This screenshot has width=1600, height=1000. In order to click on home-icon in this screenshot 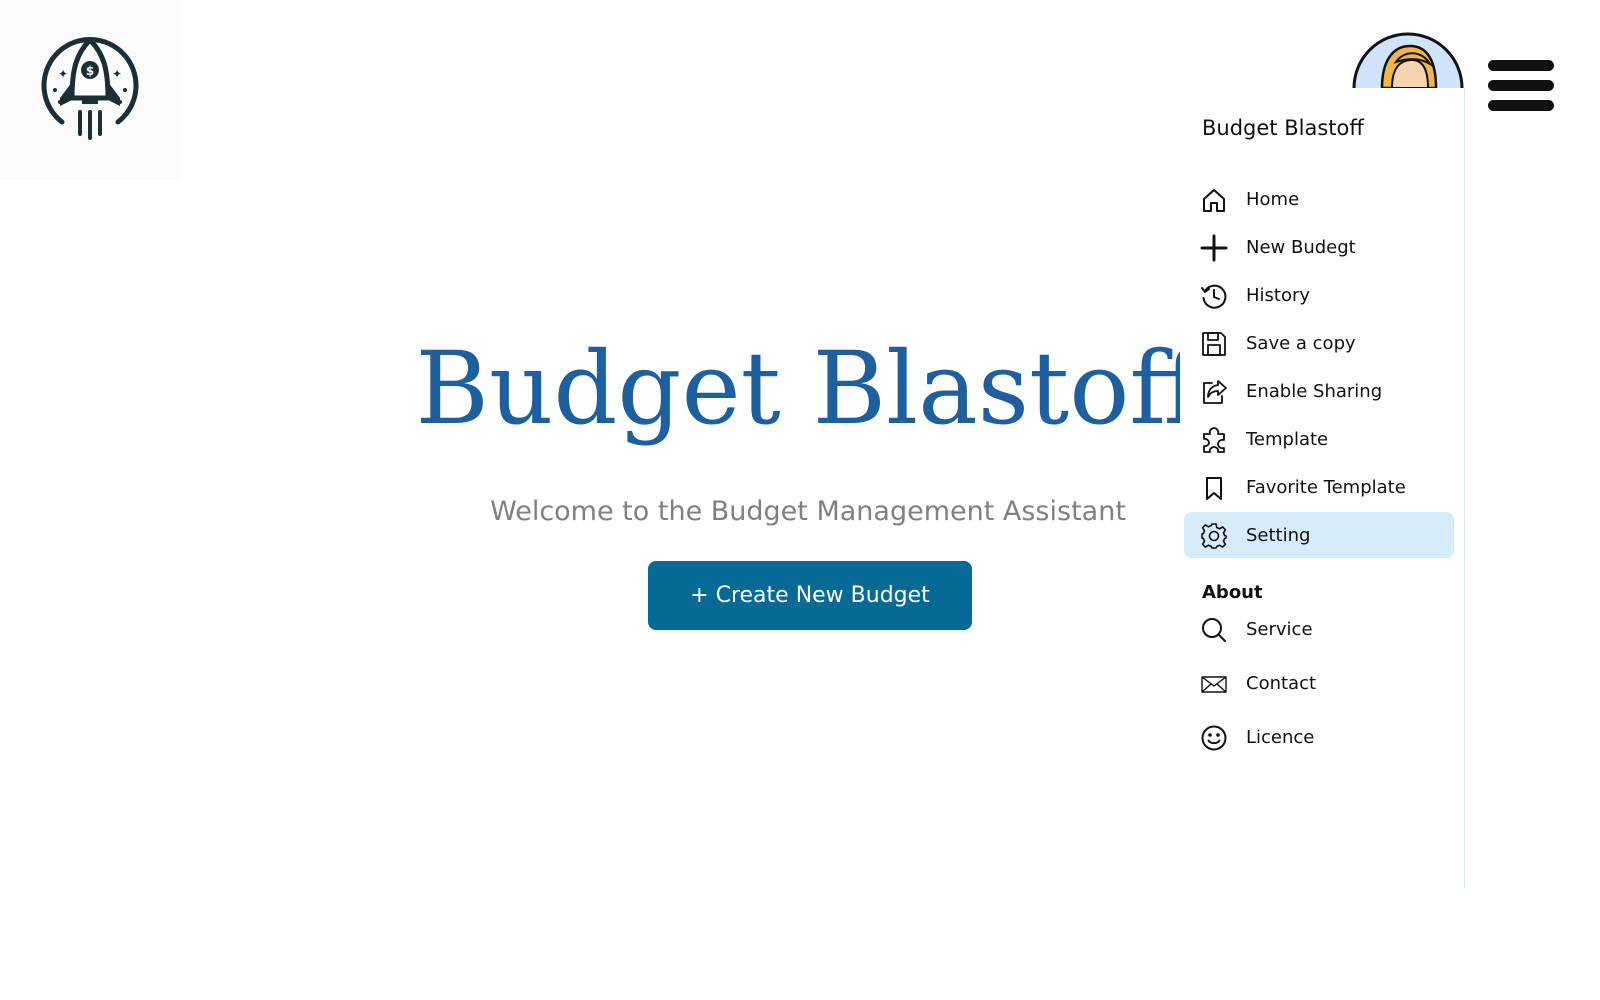, I will do `click(1214, 200)`.